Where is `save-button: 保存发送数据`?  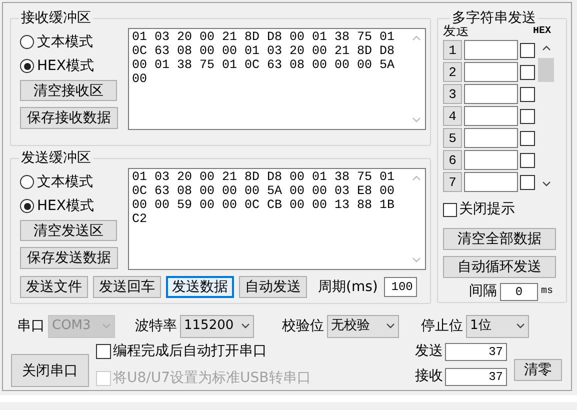
save-button: 保存发送数据 is located at coordinates (69, 258).